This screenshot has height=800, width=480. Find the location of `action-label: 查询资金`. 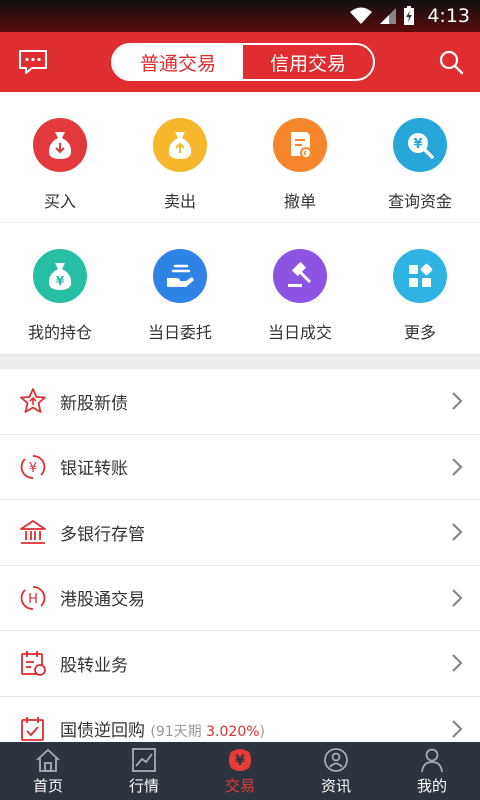

action-label: 查询资金 is located at coordinates (419, 201).